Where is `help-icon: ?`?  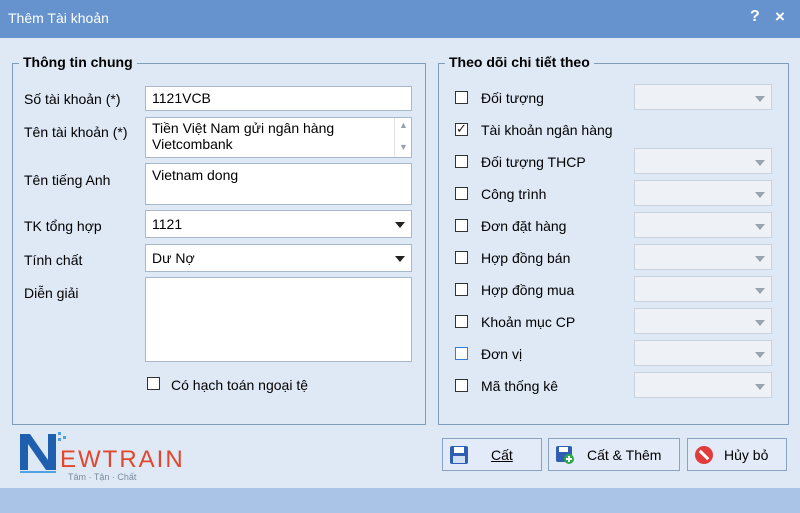 help-icon: ? is located at coordinates (755, 17).